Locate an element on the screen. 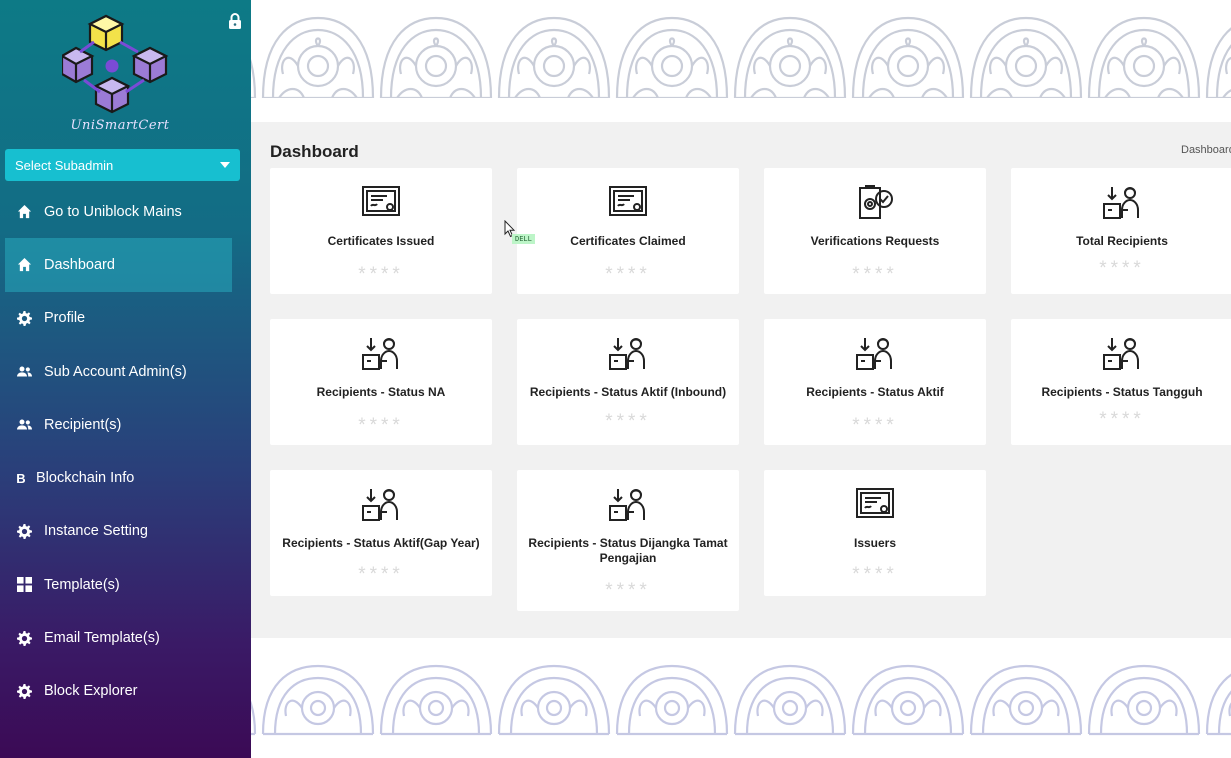  stat-card-verifications-requests: Verifications Requests **** is located at coordinates (875, 231).